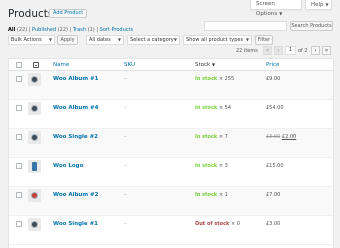 The height and width of the screenshot is (248, 340). I want to click on current-page-input: 1, so click(290, 50).